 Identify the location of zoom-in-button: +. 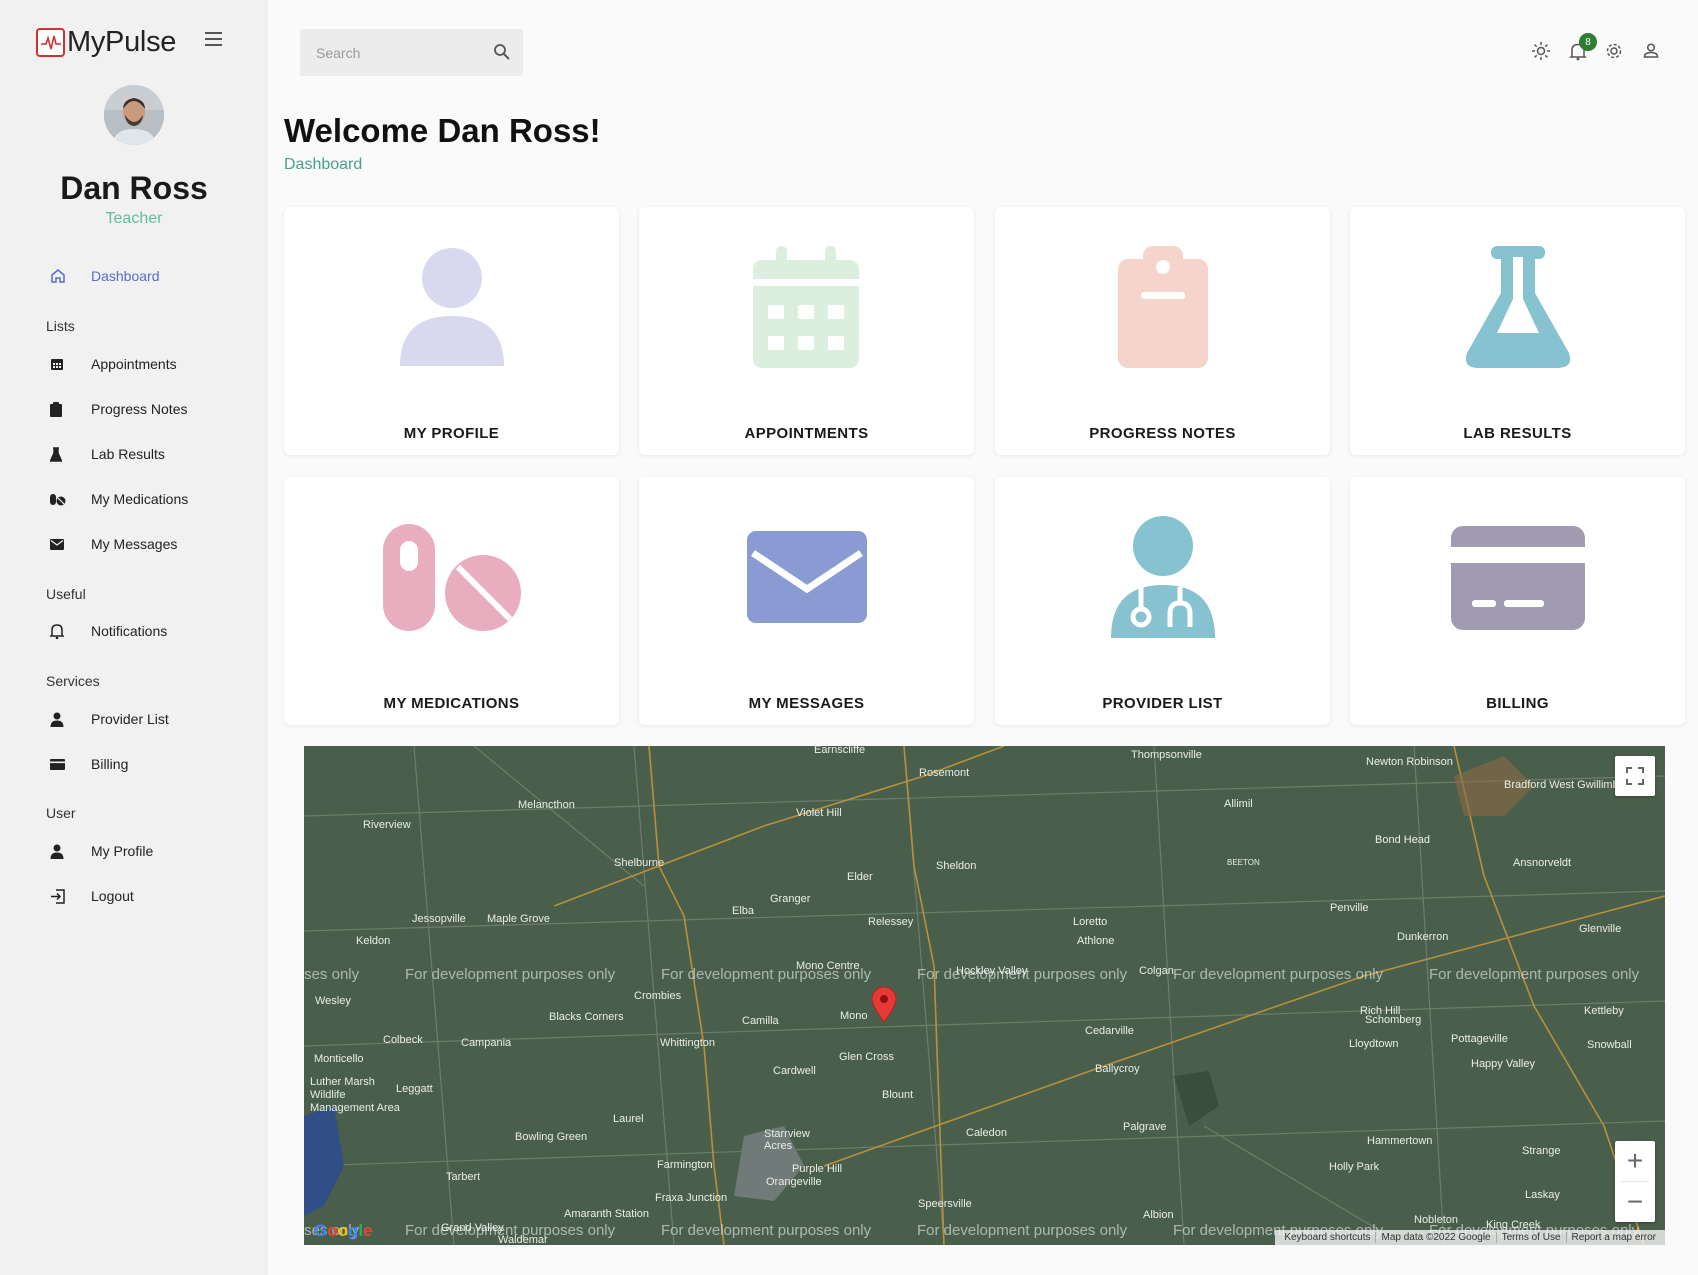
(1635, 1161).